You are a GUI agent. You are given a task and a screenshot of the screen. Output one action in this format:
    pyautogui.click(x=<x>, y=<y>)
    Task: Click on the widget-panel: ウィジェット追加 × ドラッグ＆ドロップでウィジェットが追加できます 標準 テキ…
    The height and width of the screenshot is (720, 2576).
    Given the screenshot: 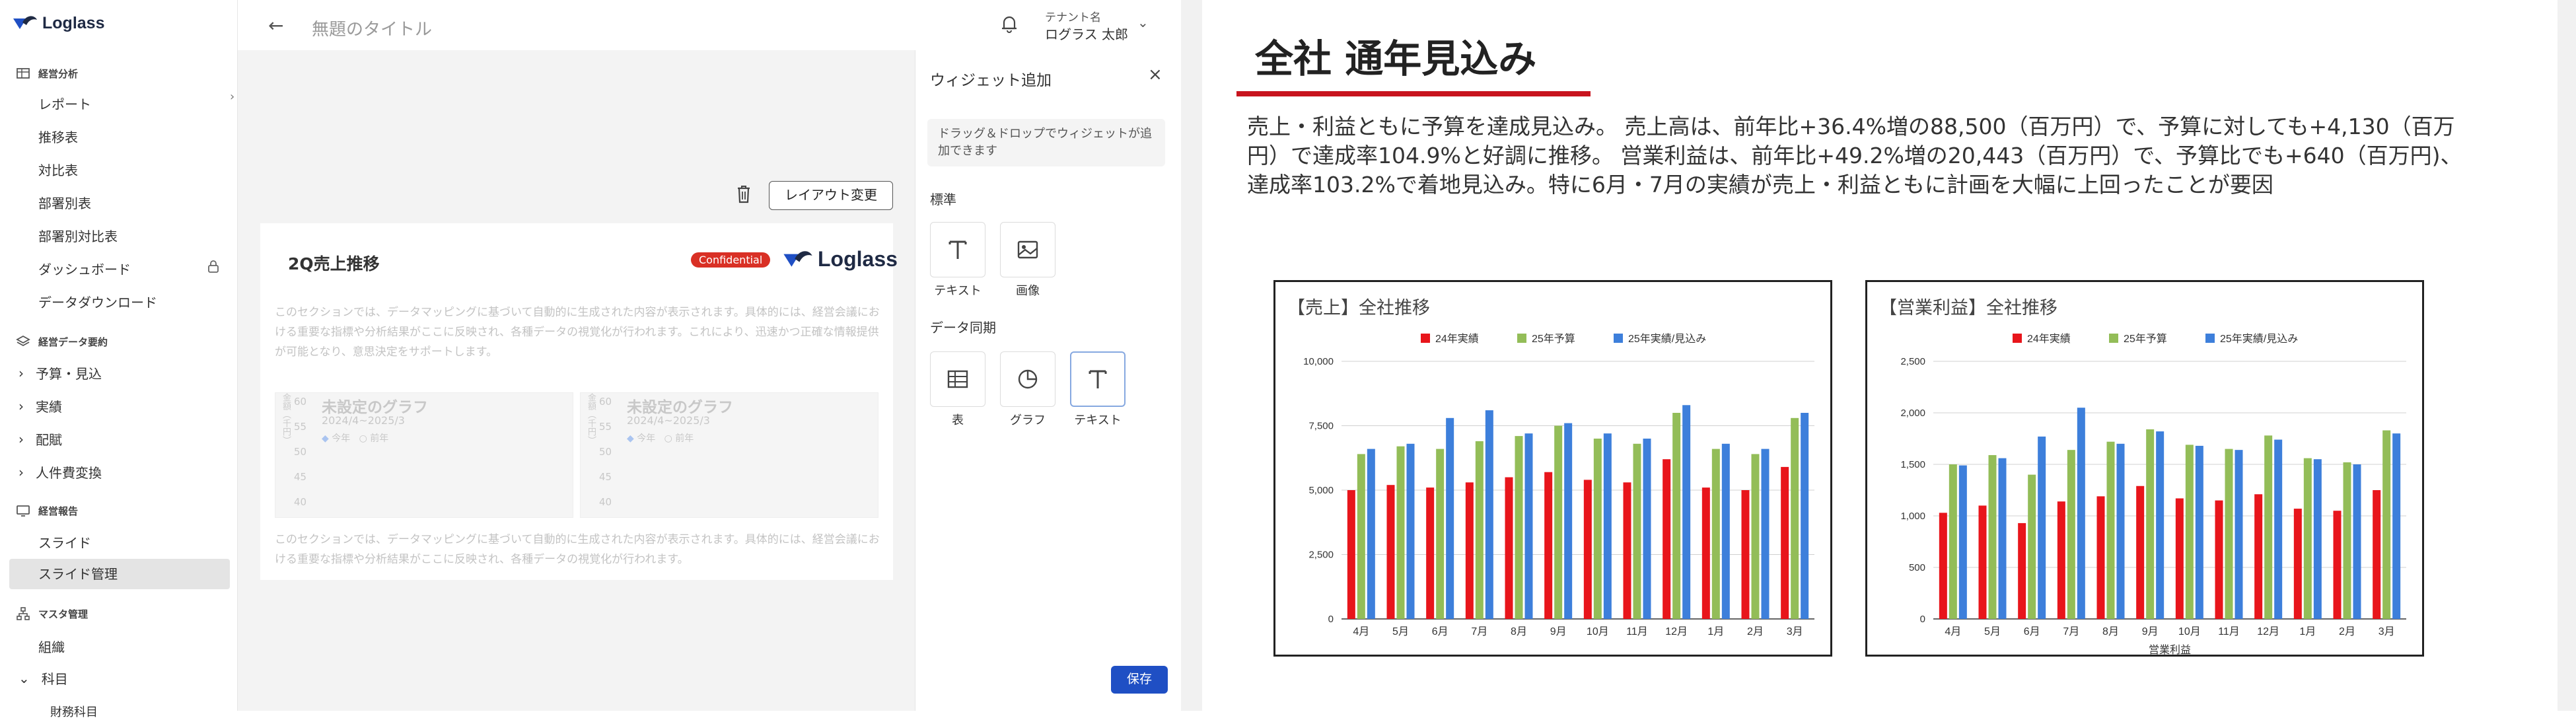 What is the action you would take?
    pyautogui.click(x=1048, y=380)
    